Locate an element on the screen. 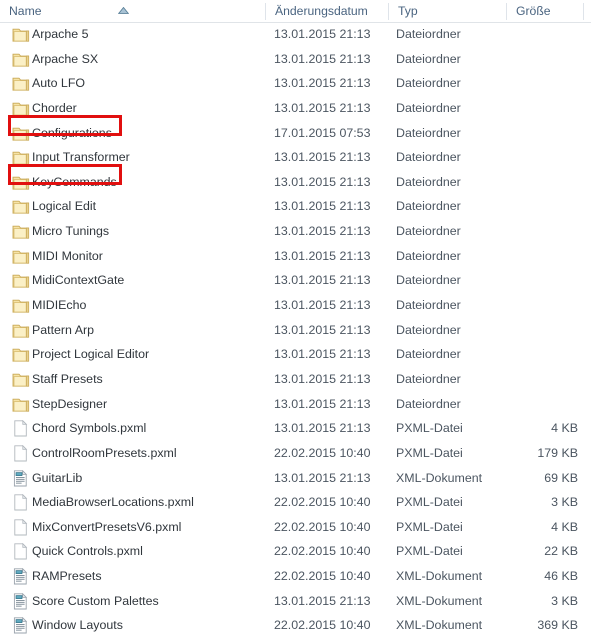  column-header-name: Name is located at coordinates (132, 11).